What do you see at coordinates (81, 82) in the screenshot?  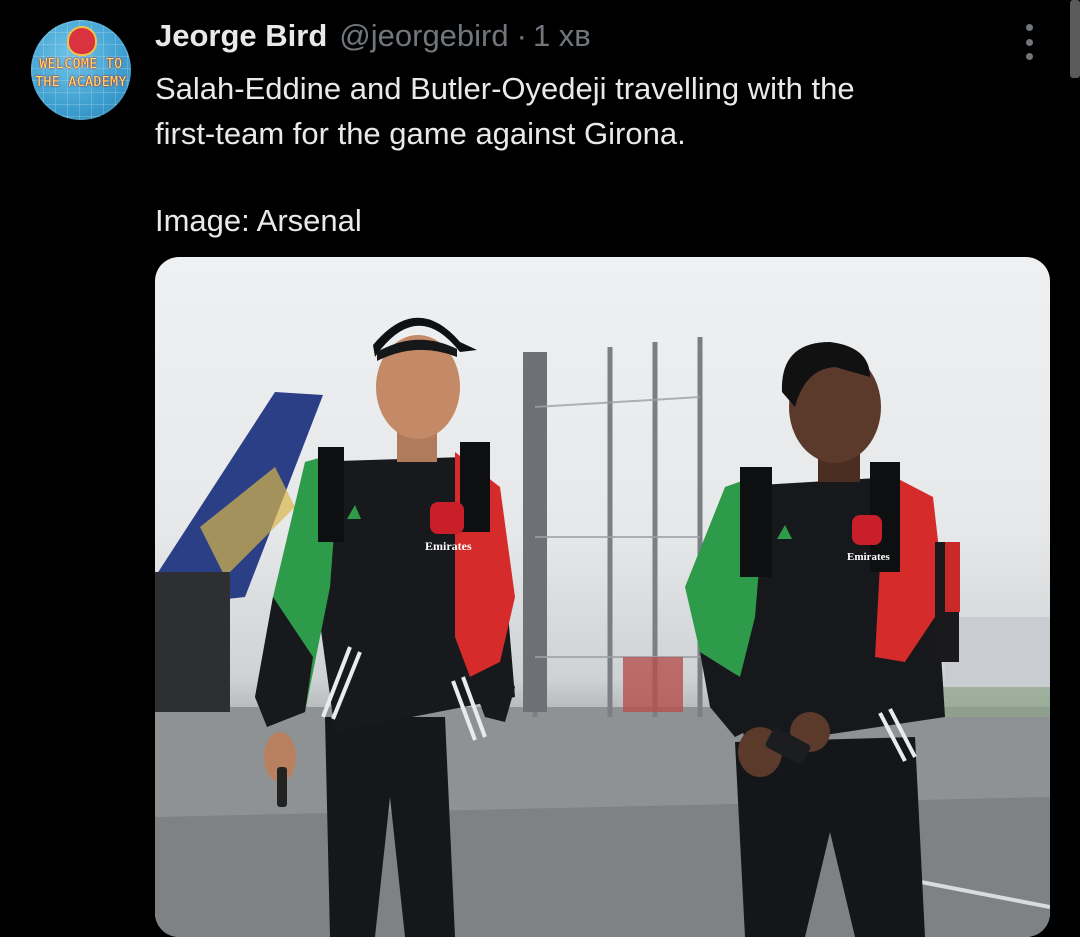 I see `avatar-text-line-2: THE ACADEMY` at bounding box center [81, 82].